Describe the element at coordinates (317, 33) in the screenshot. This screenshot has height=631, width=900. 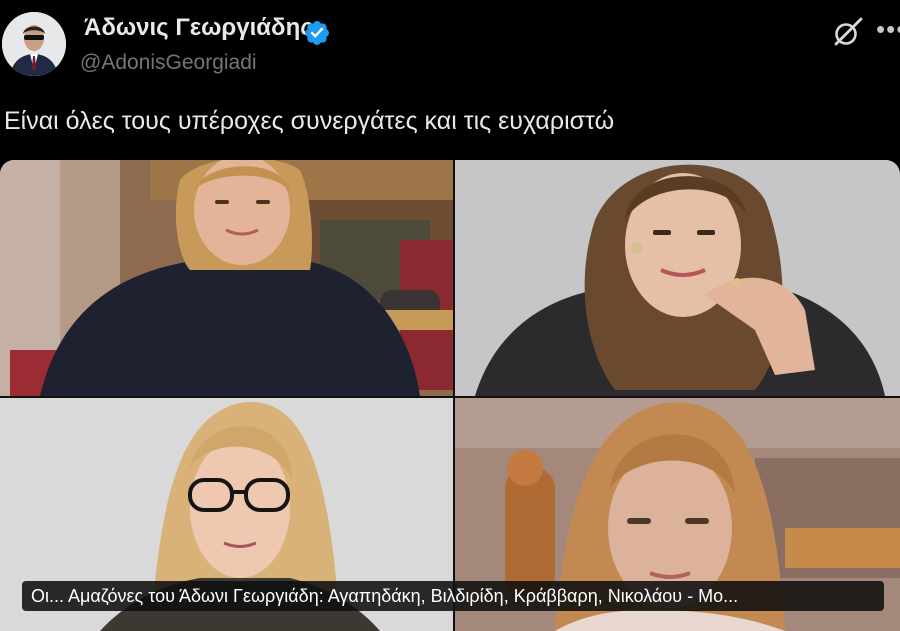
I see `verified-badge-icon` at that location.